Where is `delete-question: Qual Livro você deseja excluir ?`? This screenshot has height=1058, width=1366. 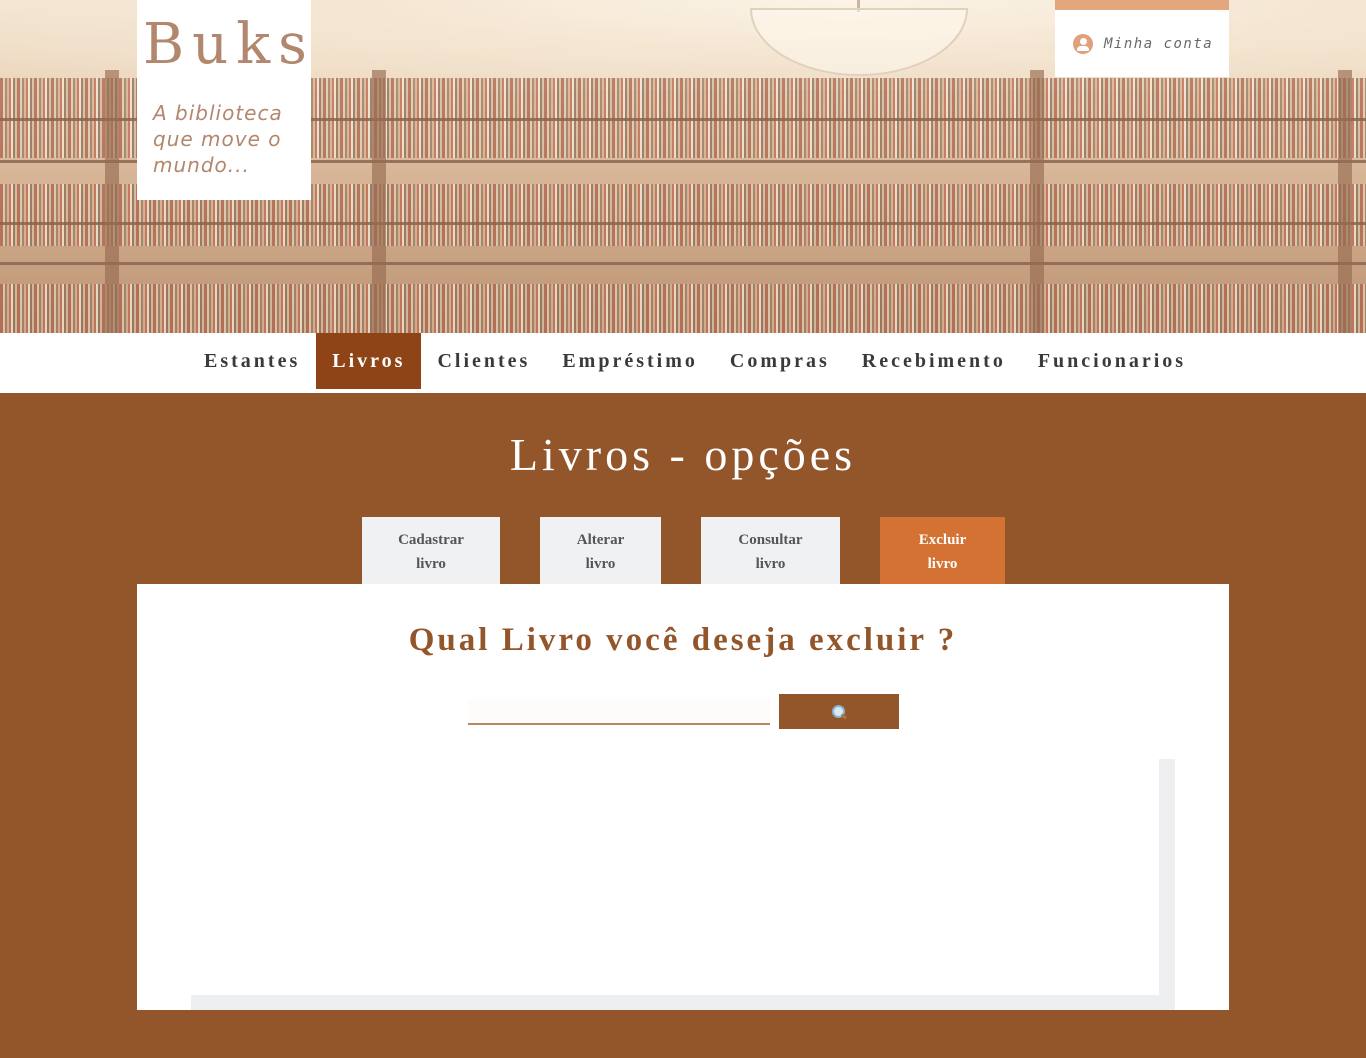 delete-question: Qual Livro você deseja excluir ? is located at coordinates (683, 640).